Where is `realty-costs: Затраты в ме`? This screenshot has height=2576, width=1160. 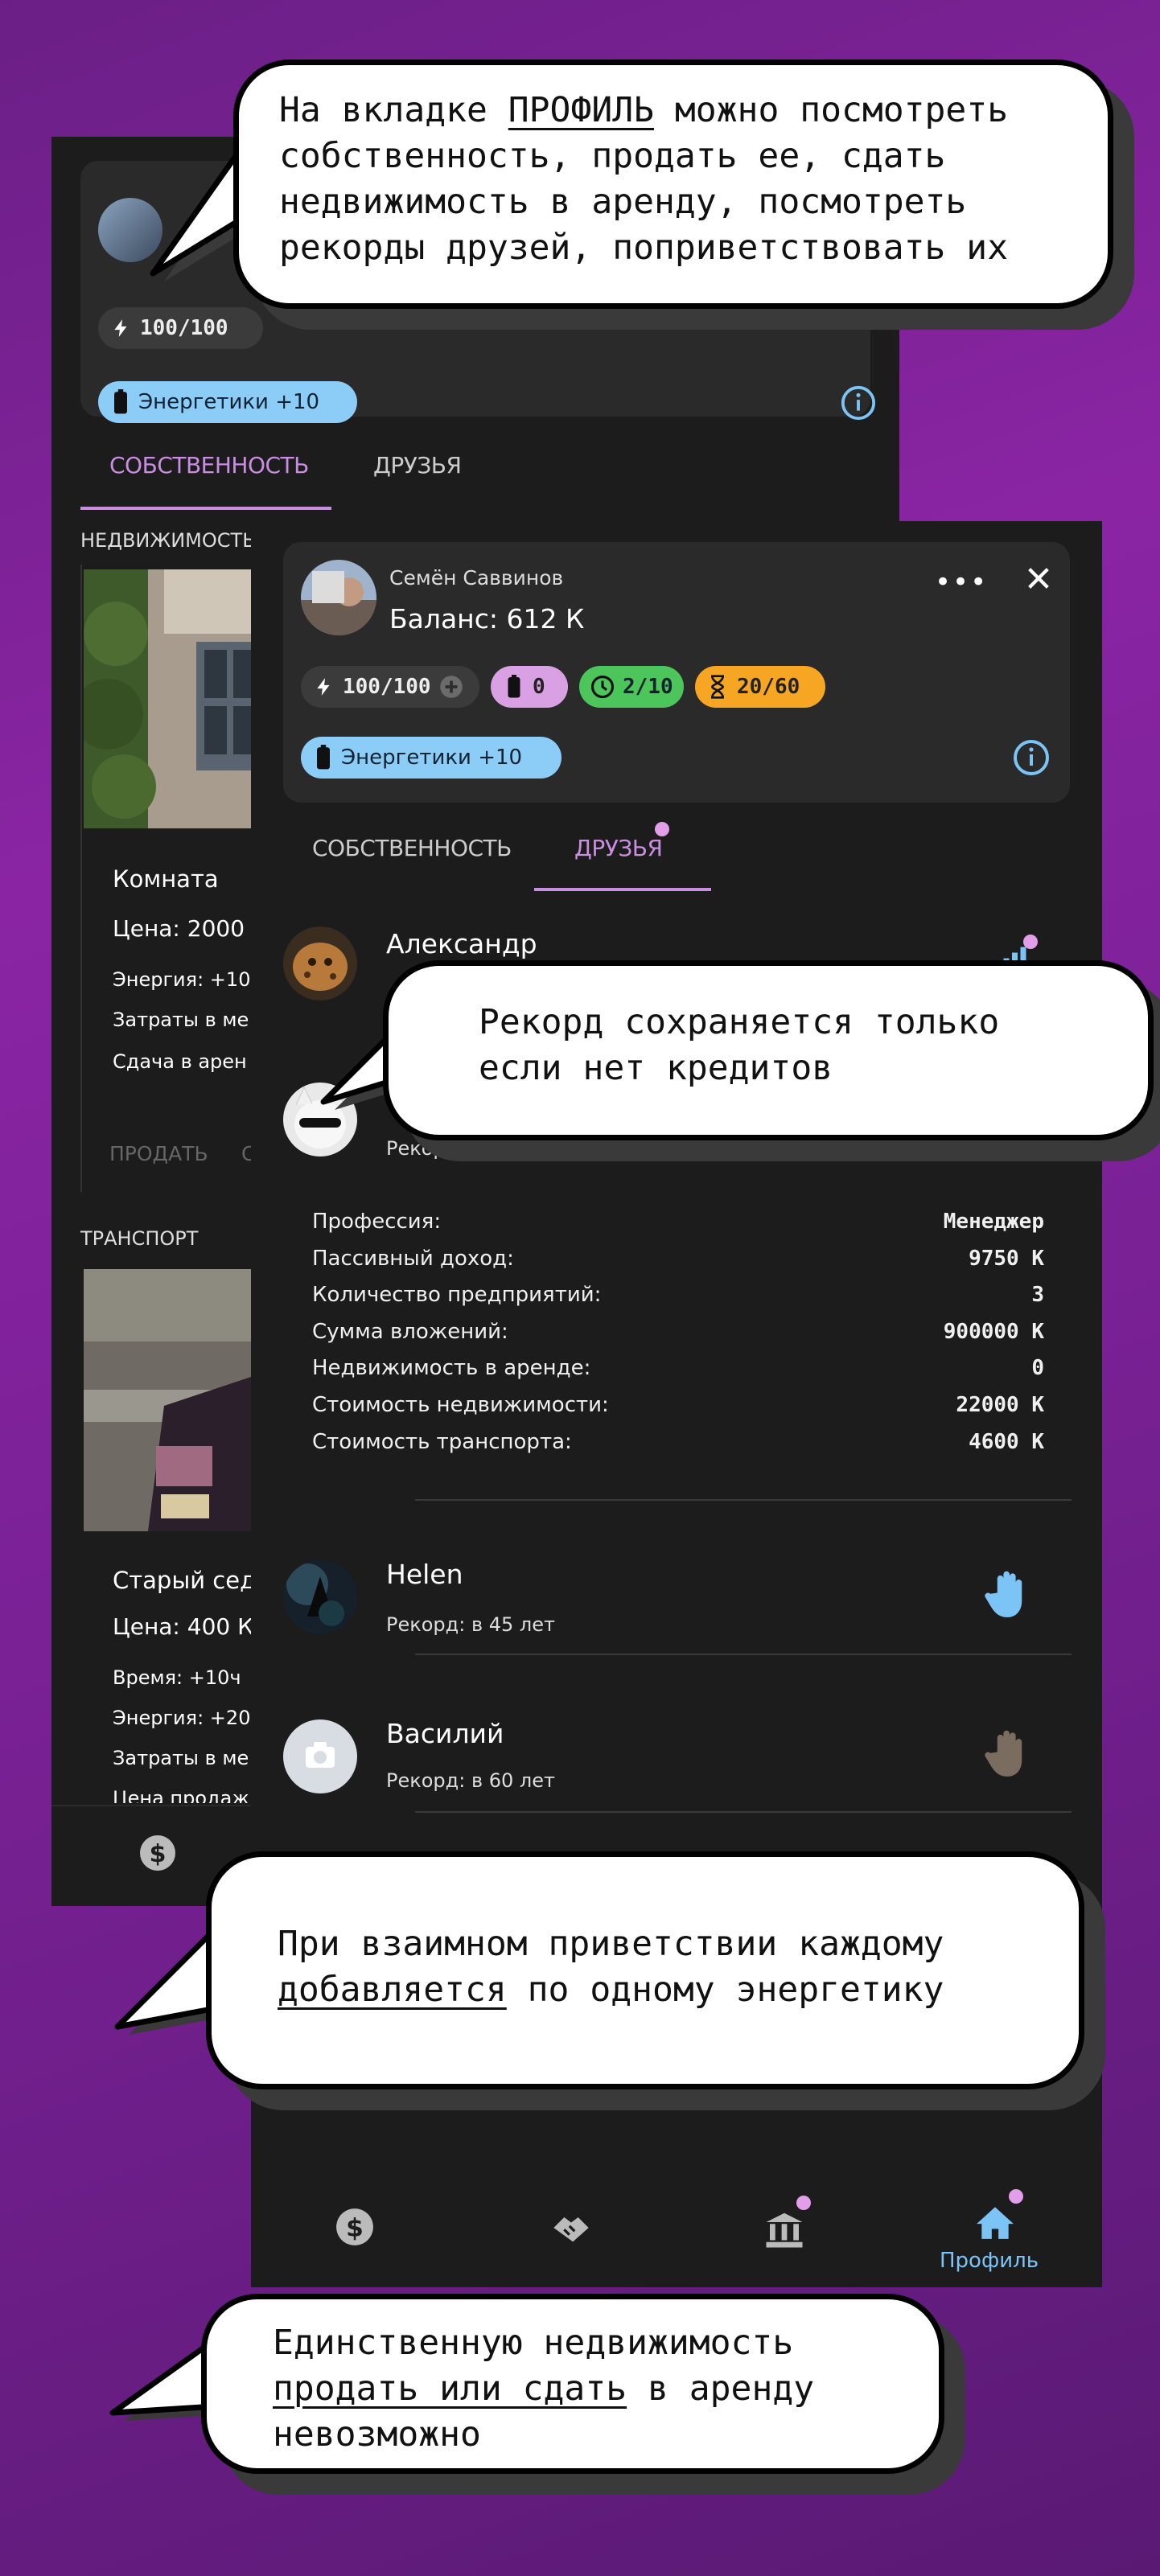 realty-costs: Затраты в ме is located at coordinates (181, 1020).